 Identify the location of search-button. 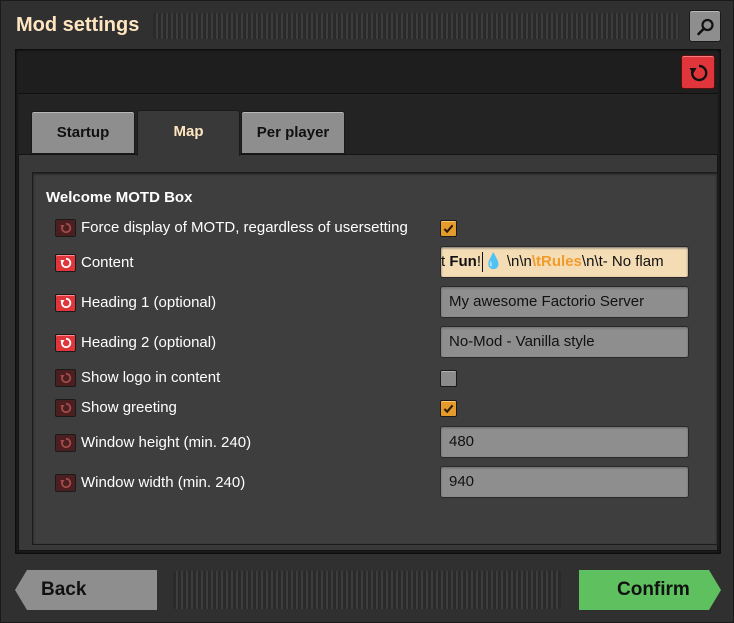
(705, 26).